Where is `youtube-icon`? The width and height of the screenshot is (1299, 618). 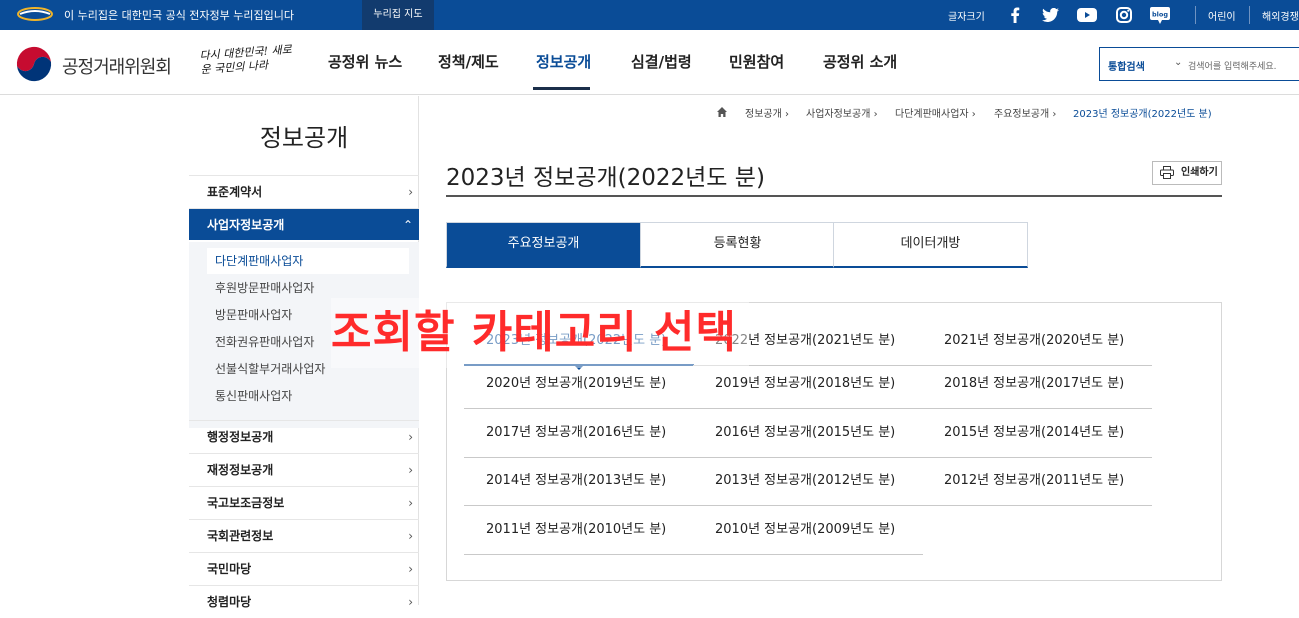 youtube-icon is located at coordinates (1087, 15).